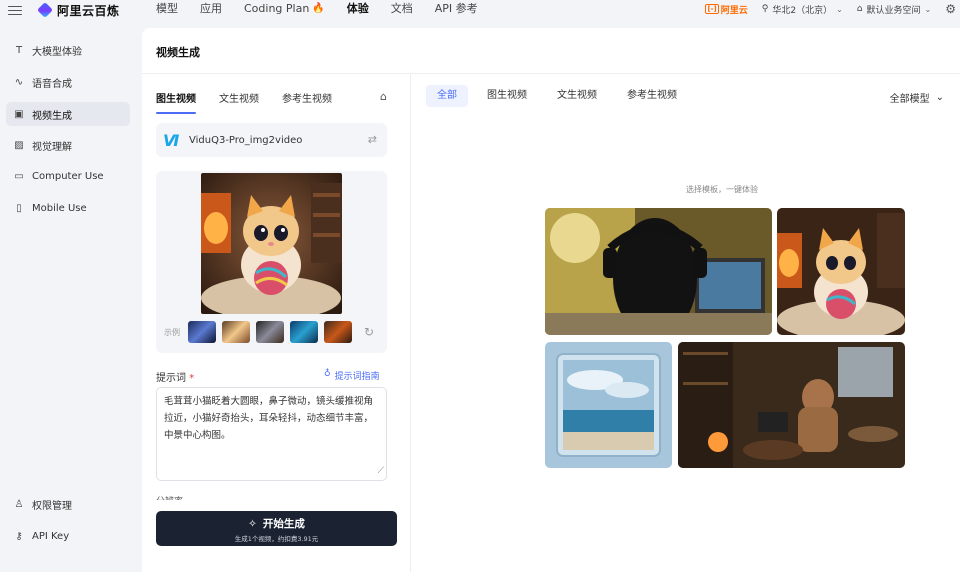 This screenshot has width=960, height=572. Describe the element at coordinates (19, 504) in the screenshot. I see `user-icon: ♙` at that location.